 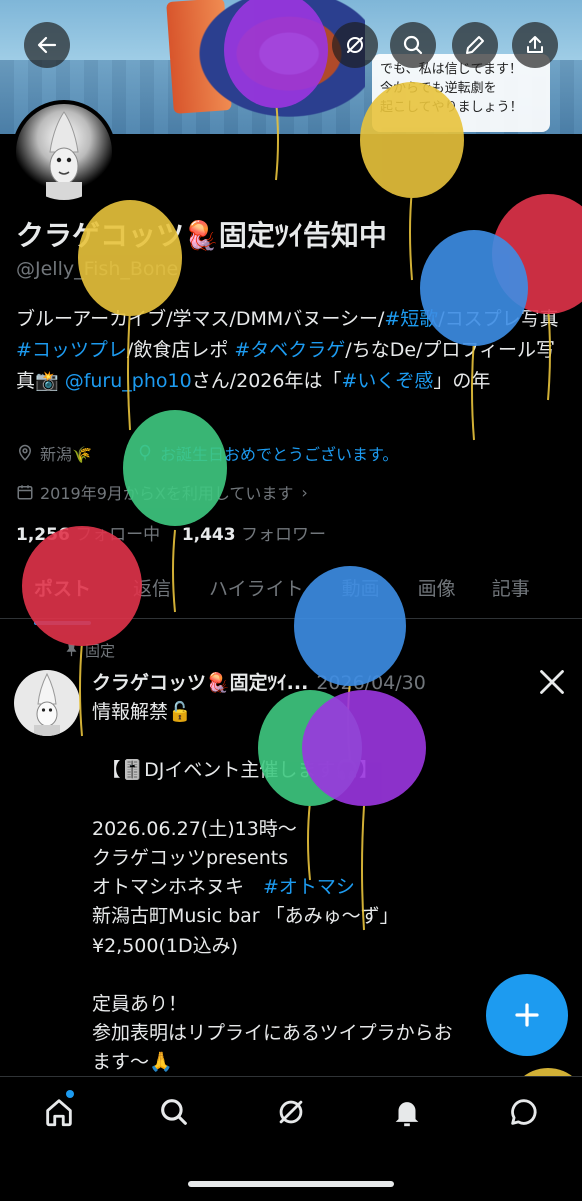 What do you see at coordinates (208, 535) in the screenshot?
I see `followers-count: 1,443` at bounding box center [208, 535].